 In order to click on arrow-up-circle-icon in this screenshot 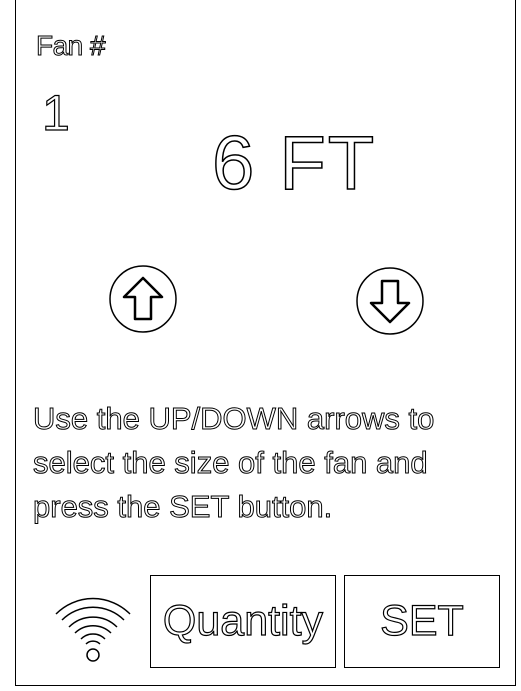, I will do `click(143, 299)`.